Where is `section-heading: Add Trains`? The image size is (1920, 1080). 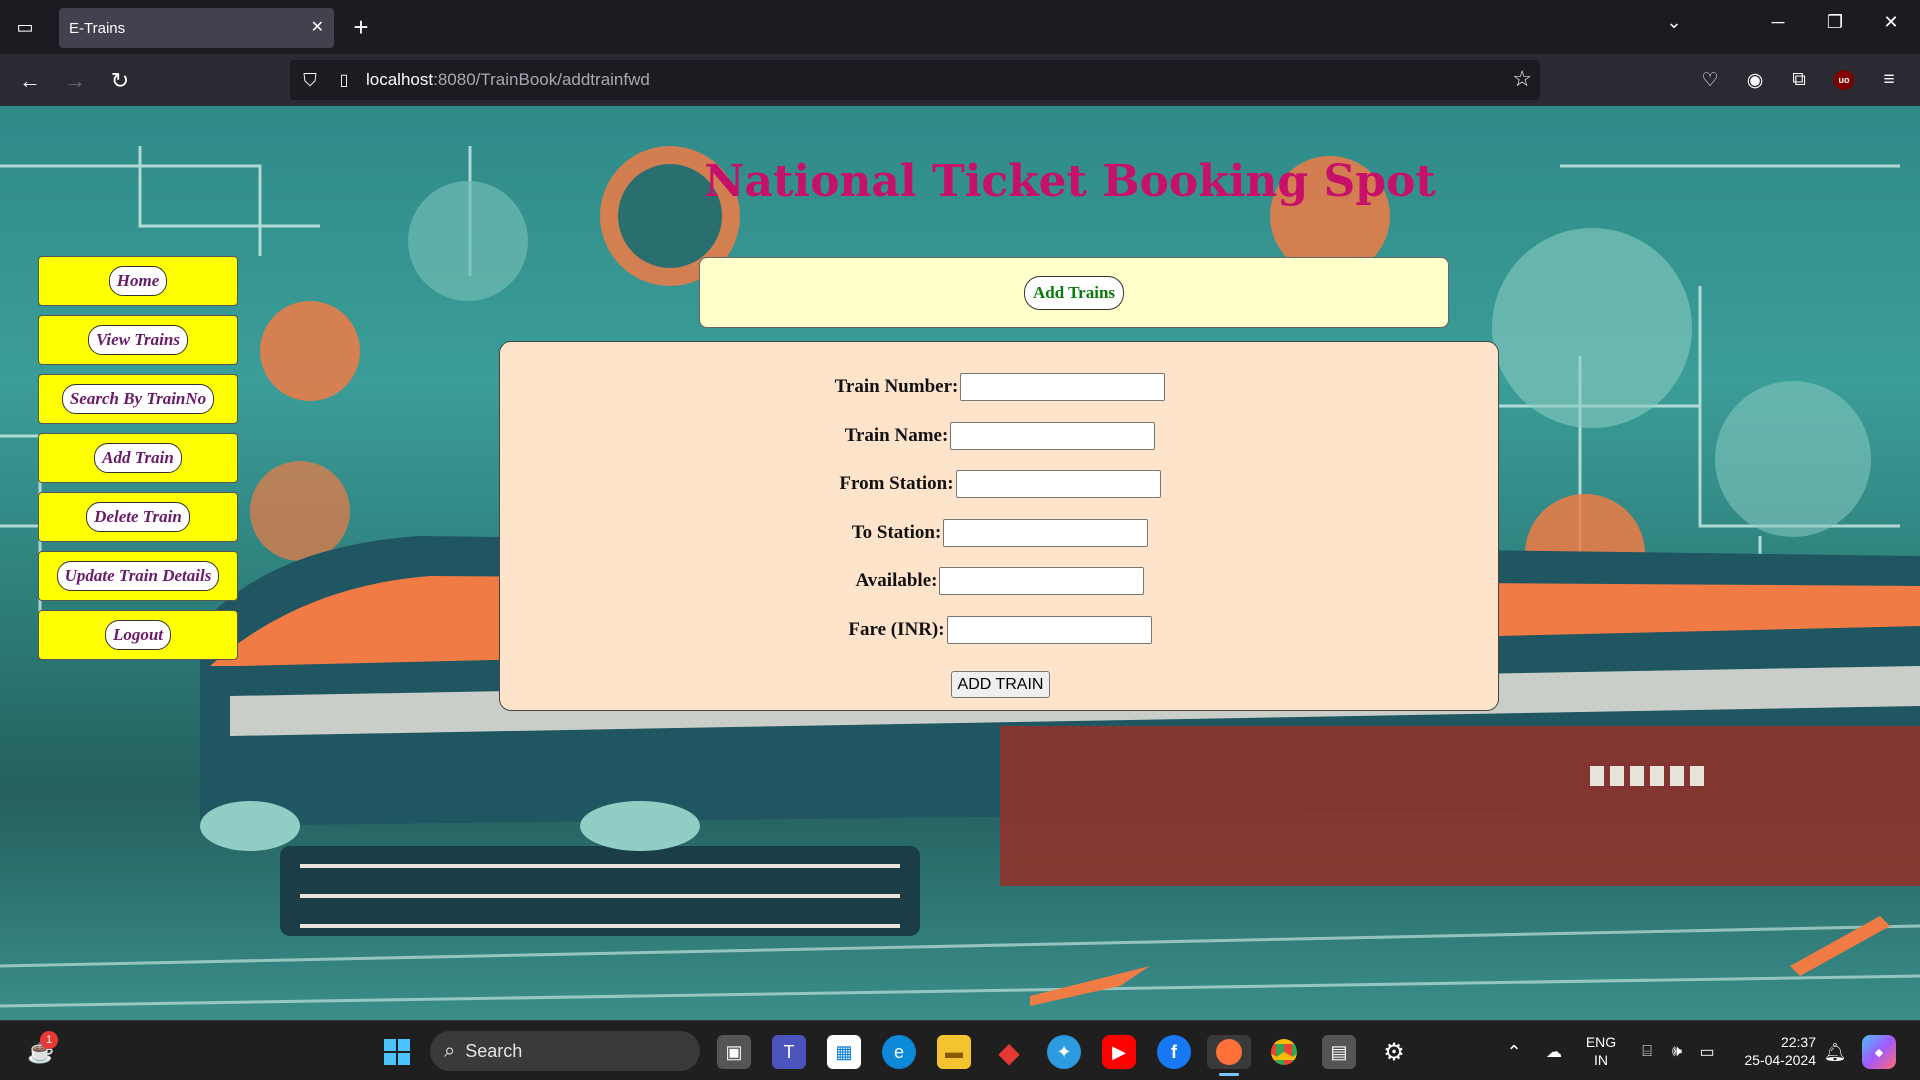
section-heading: Add Trains is located at coordinates (1074, 292).